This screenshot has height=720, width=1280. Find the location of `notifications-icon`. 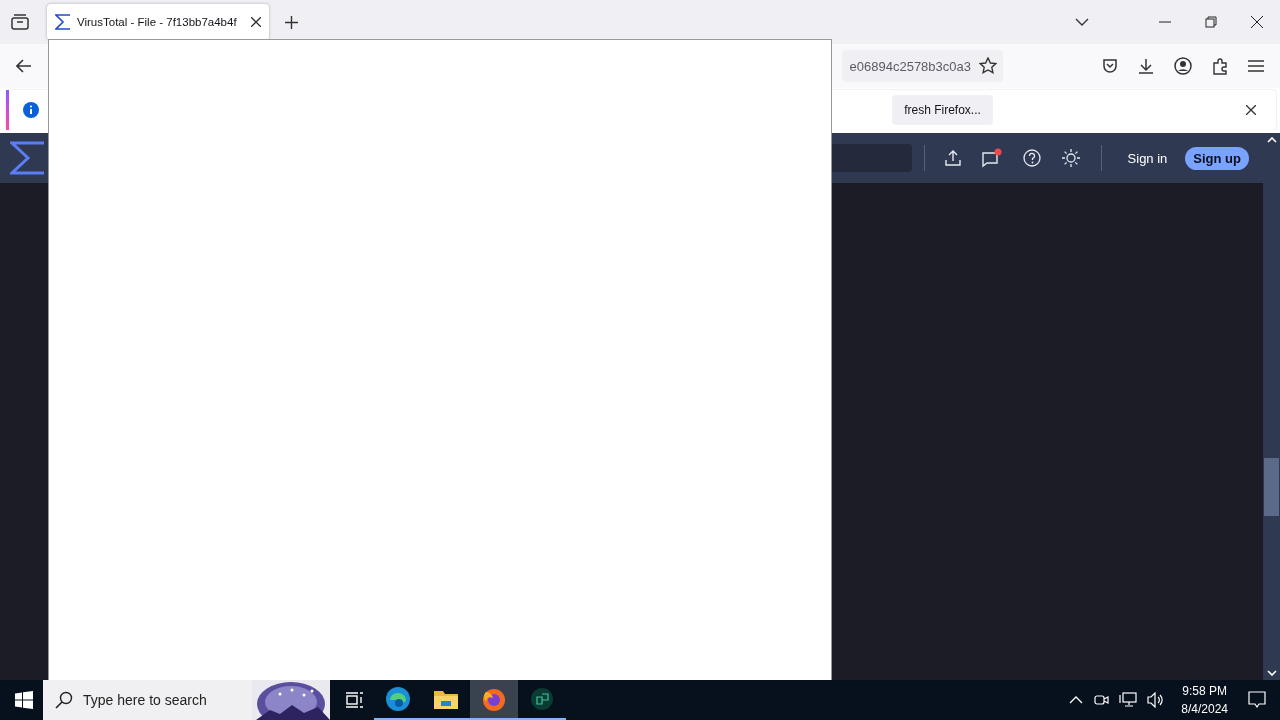

notifications-icon is located at coordinates (1257, 700).